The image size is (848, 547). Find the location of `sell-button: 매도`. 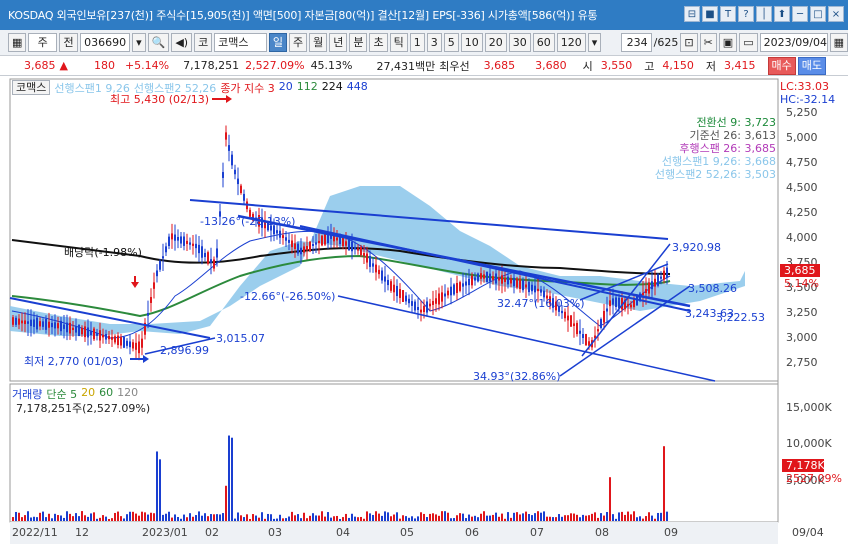

sell-button: 매도 is located at coordinates (811, 65).